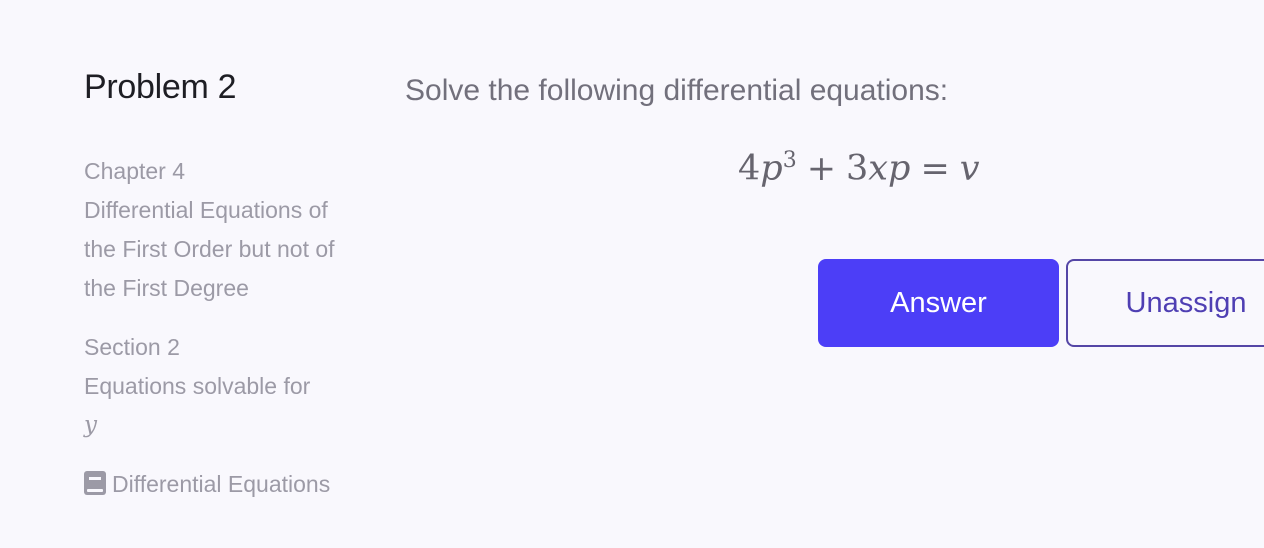  Describe the element at coordinates (935, 168) in the screenshot. I see `eq-equals: =` at that location.